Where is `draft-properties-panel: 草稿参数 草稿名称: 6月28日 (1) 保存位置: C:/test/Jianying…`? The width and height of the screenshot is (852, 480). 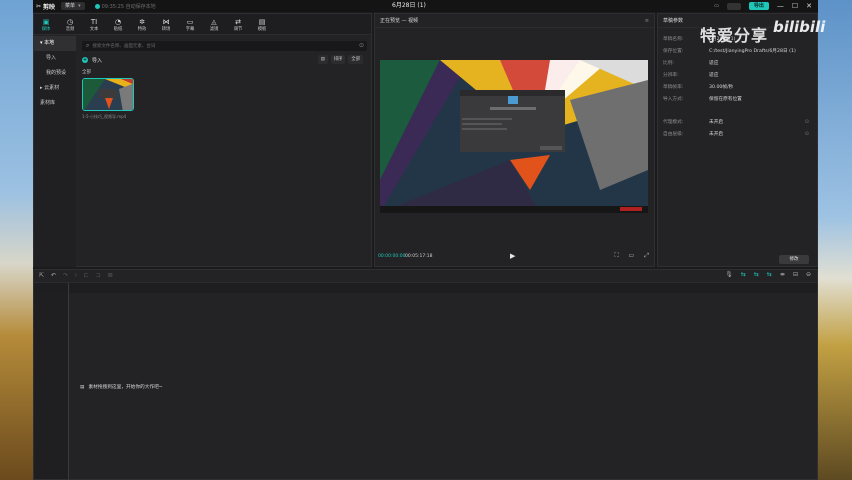 draft-properties-panel: 草稿参数 草稿名称: 6月28日 (1) 保存位置: C:/test/Jianying… is located at coordinates (737, 140).